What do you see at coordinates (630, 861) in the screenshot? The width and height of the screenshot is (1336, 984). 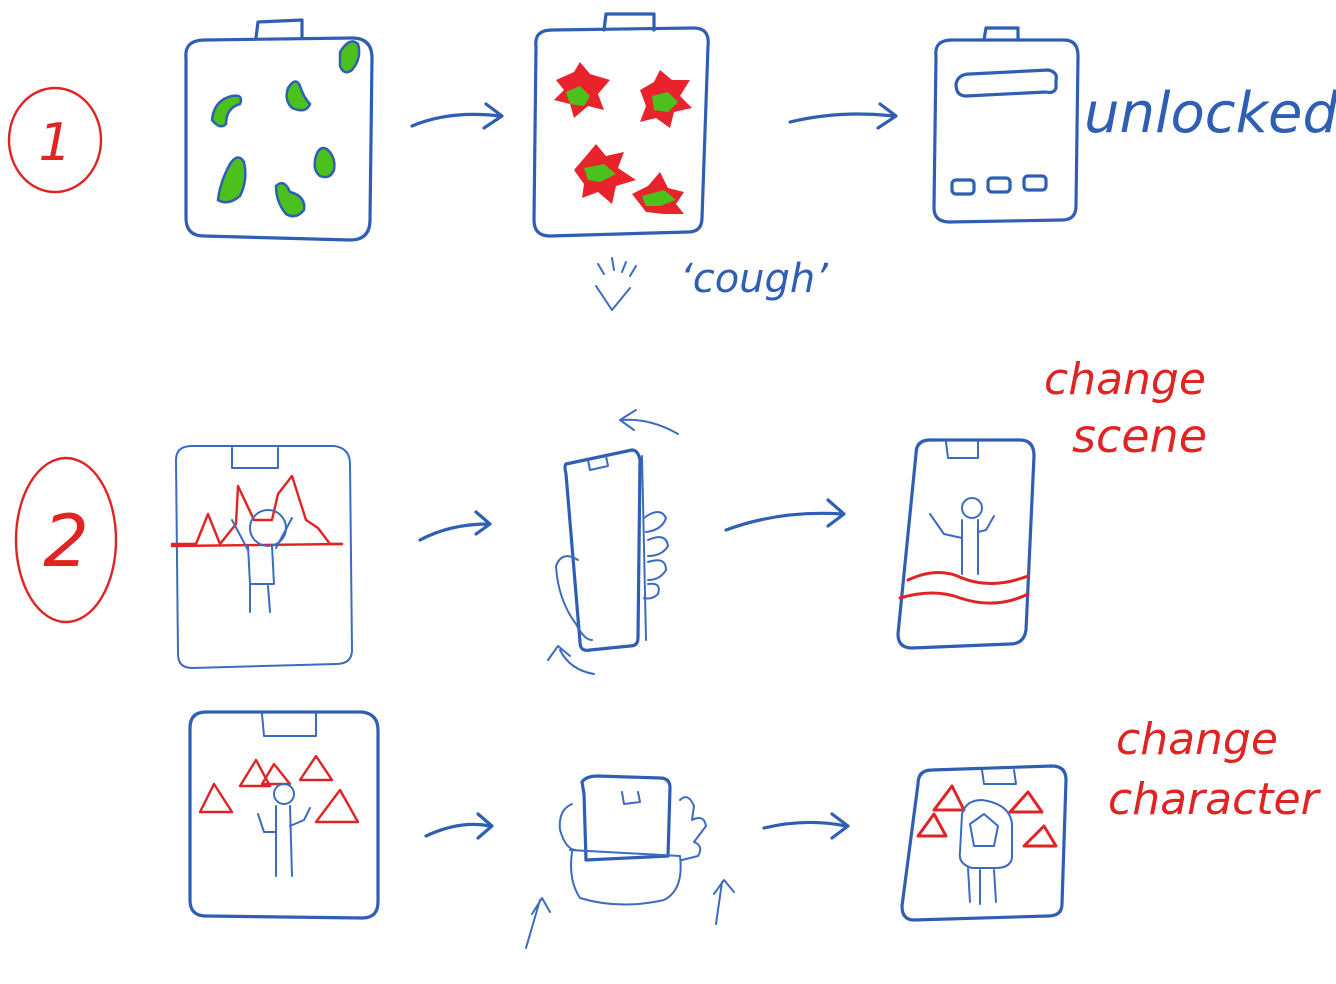 I see `phone-flip-gesture` at bounding box center [630, 861].